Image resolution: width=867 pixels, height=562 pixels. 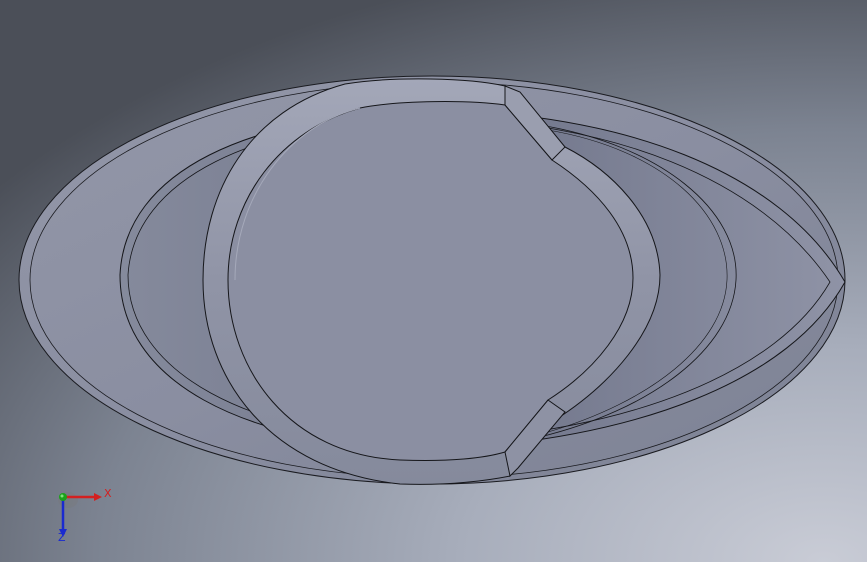 I want to click on triad-z-label: Z, so click(x=62, y=537).